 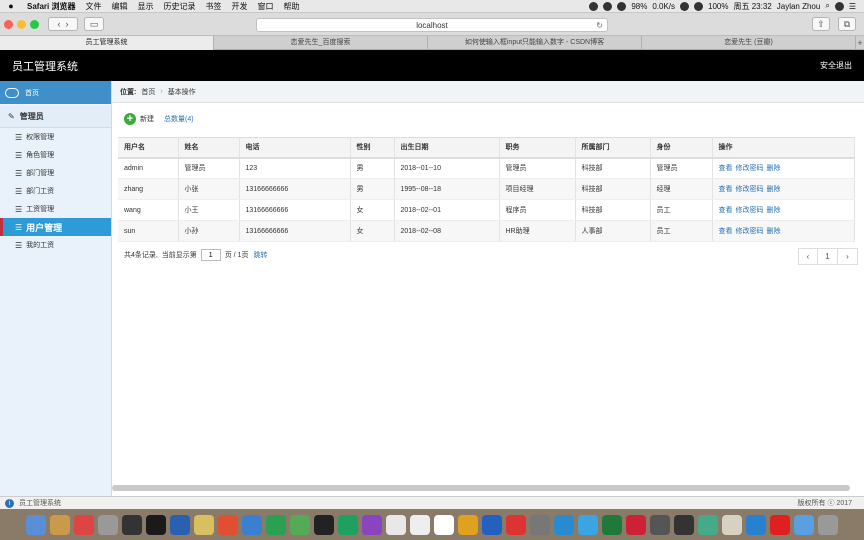 I want to click on address-bar: localhost ↻, so click(x=432, y=25).